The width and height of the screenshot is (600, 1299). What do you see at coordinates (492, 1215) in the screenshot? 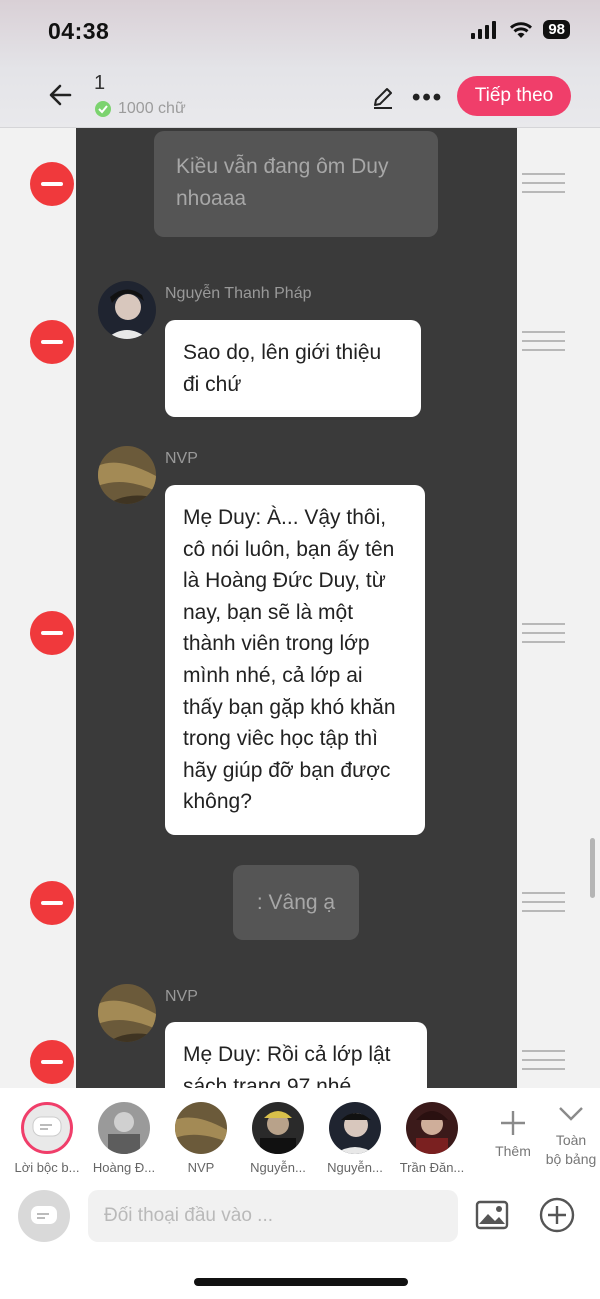
I see `image-icon` at bounding box center [492, 1215].